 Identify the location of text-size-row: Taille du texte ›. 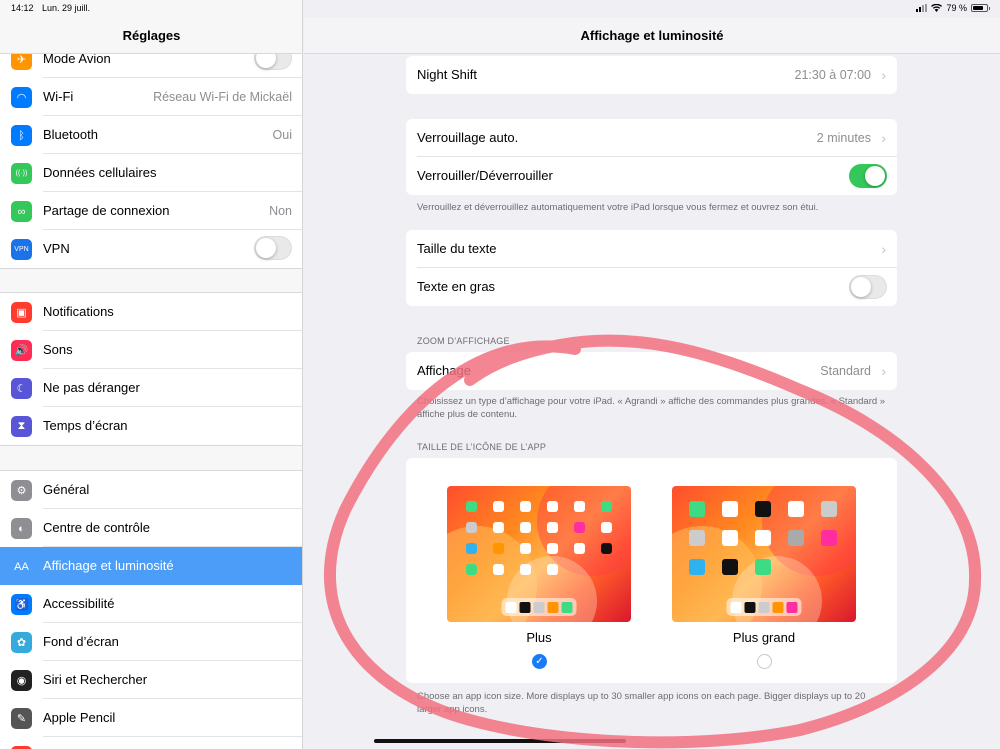
(651, 249).